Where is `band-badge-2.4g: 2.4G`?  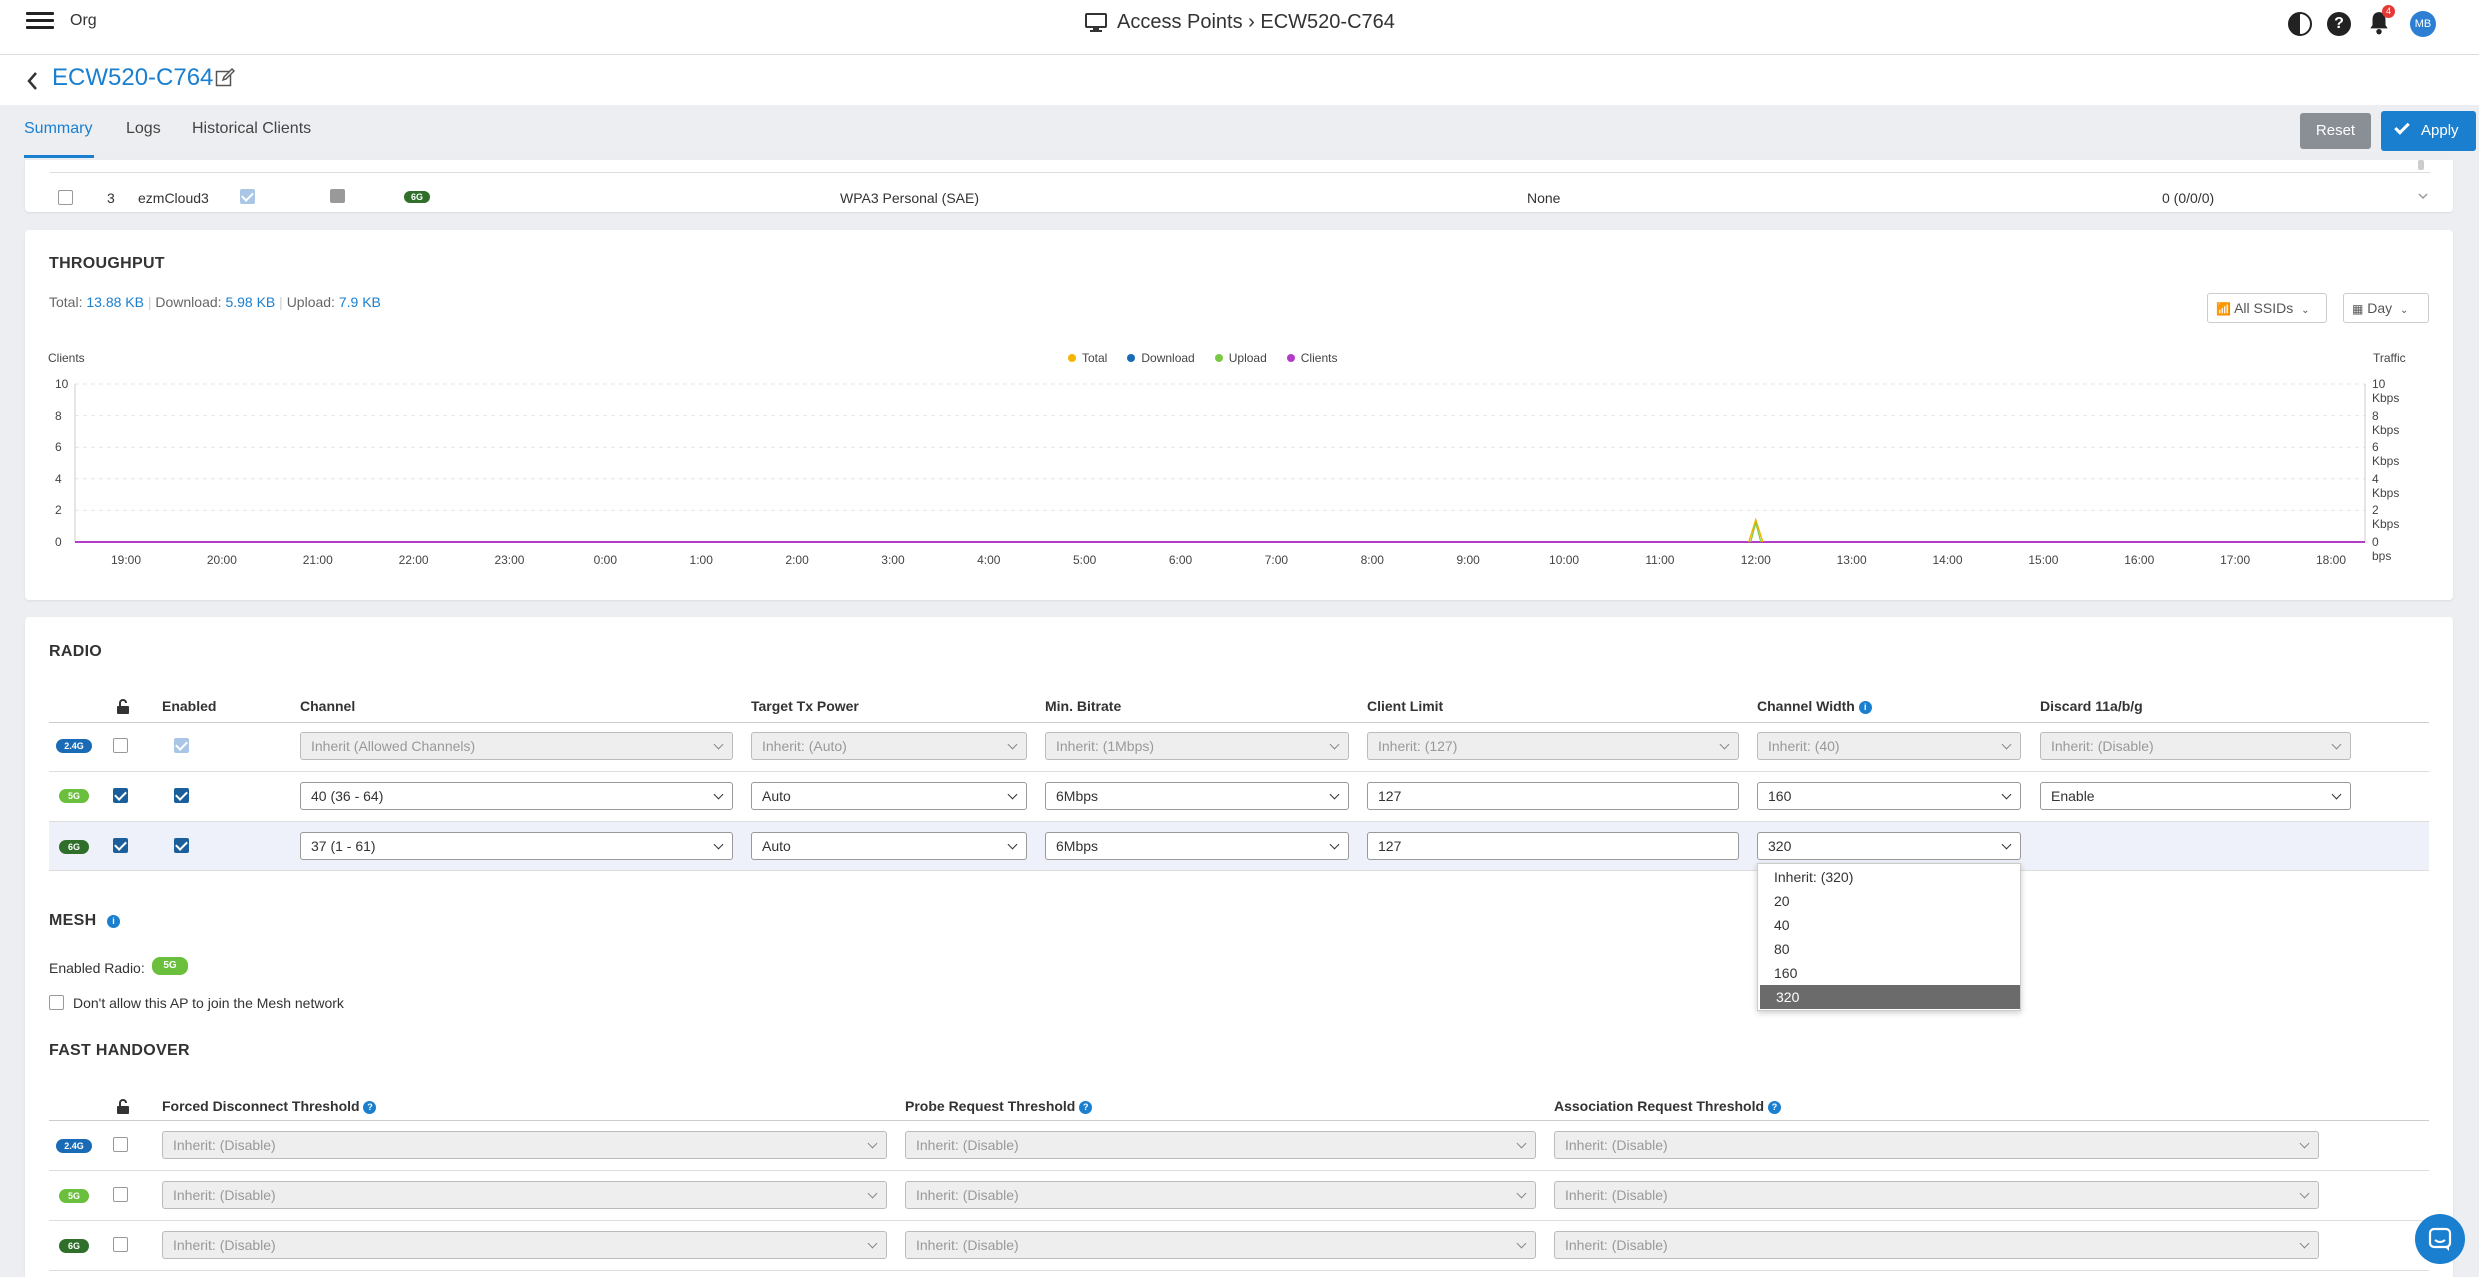
band-badge-2.4g: 2.4G is located at coordinates (74, 746).